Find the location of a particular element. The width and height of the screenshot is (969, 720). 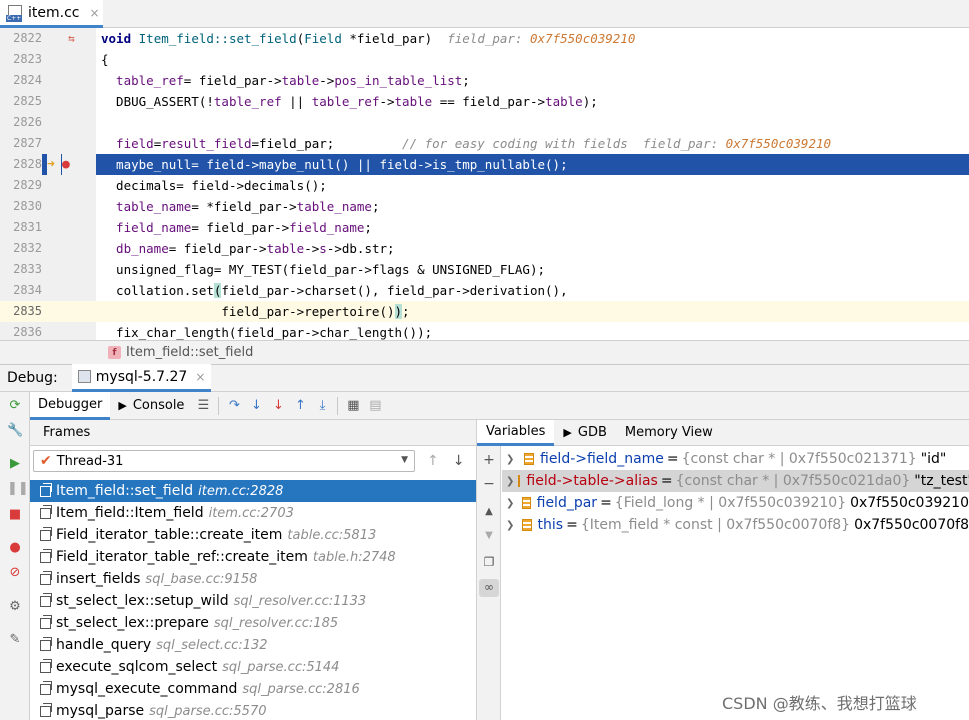

pin-icon: ✎ is located at coordinates (15, 640).